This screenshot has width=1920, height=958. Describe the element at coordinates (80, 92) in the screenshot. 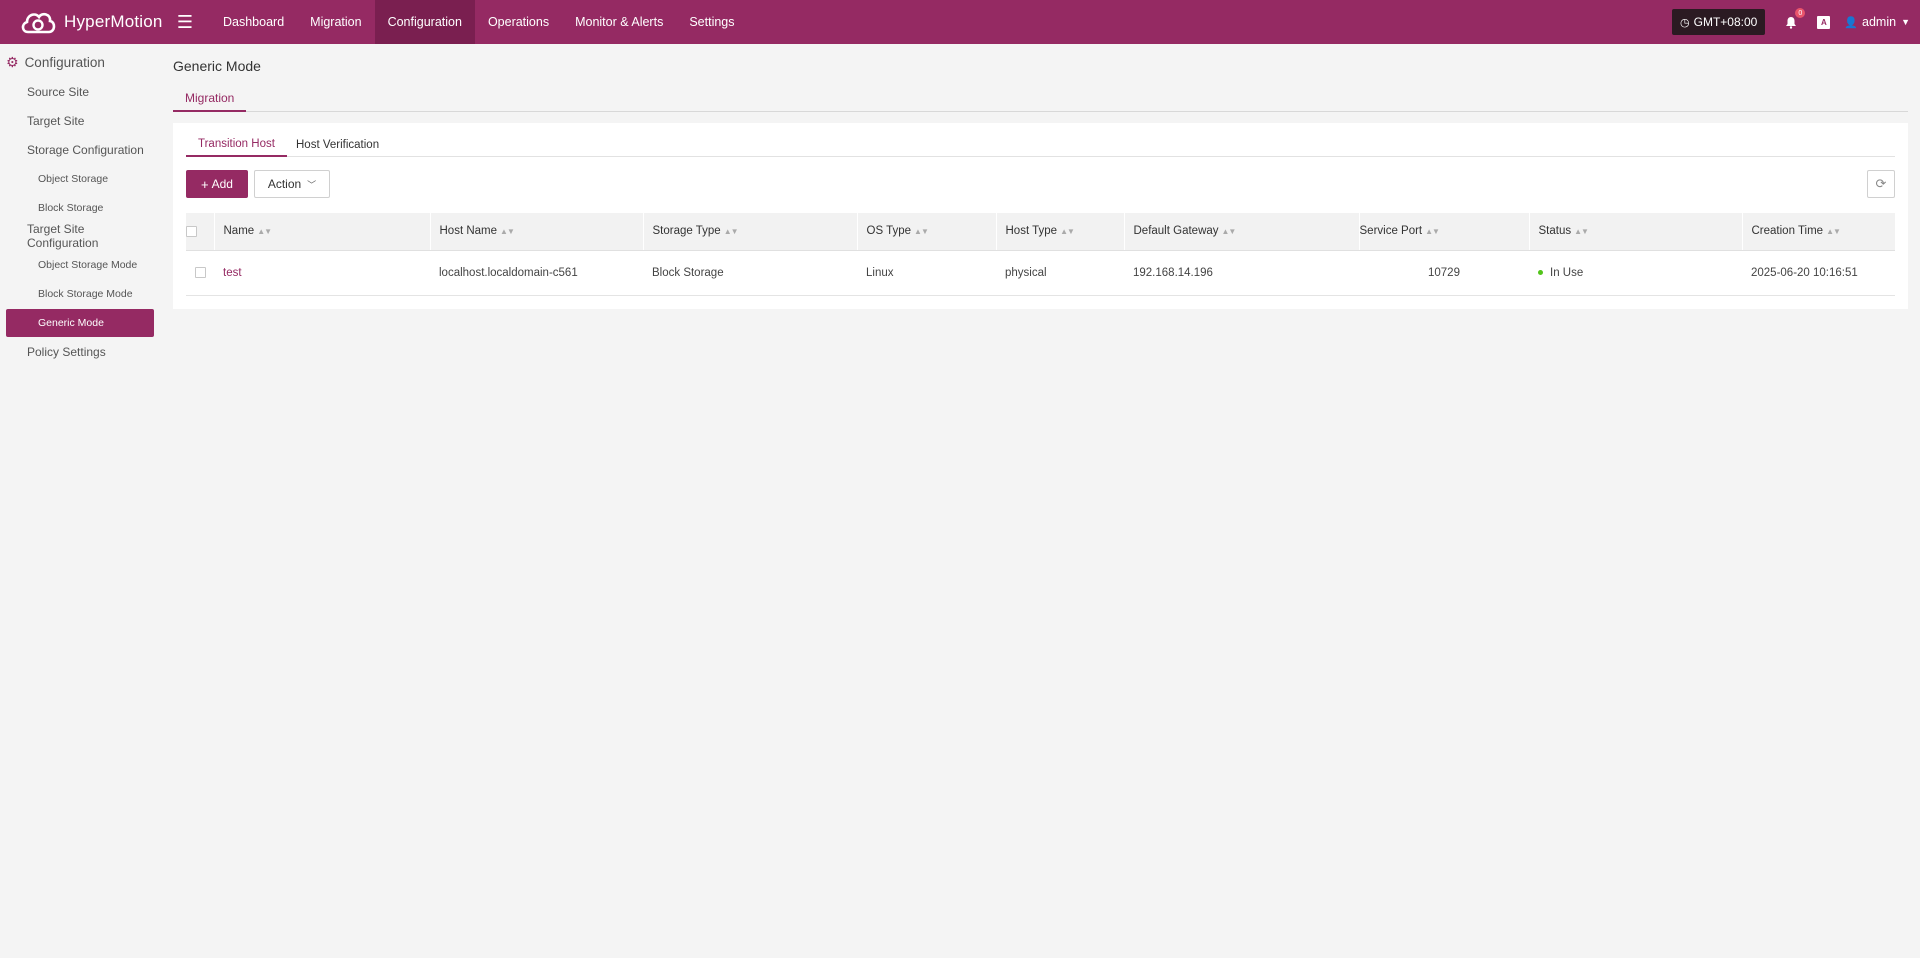

I see `sidebar-item-source-site: Source Site` at that location.